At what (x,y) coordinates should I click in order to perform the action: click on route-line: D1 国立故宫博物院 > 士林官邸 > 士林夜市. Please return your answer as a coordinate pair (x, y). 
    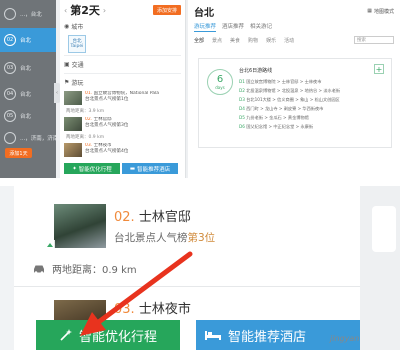
    Looking at the image, I should click on (280, 82).